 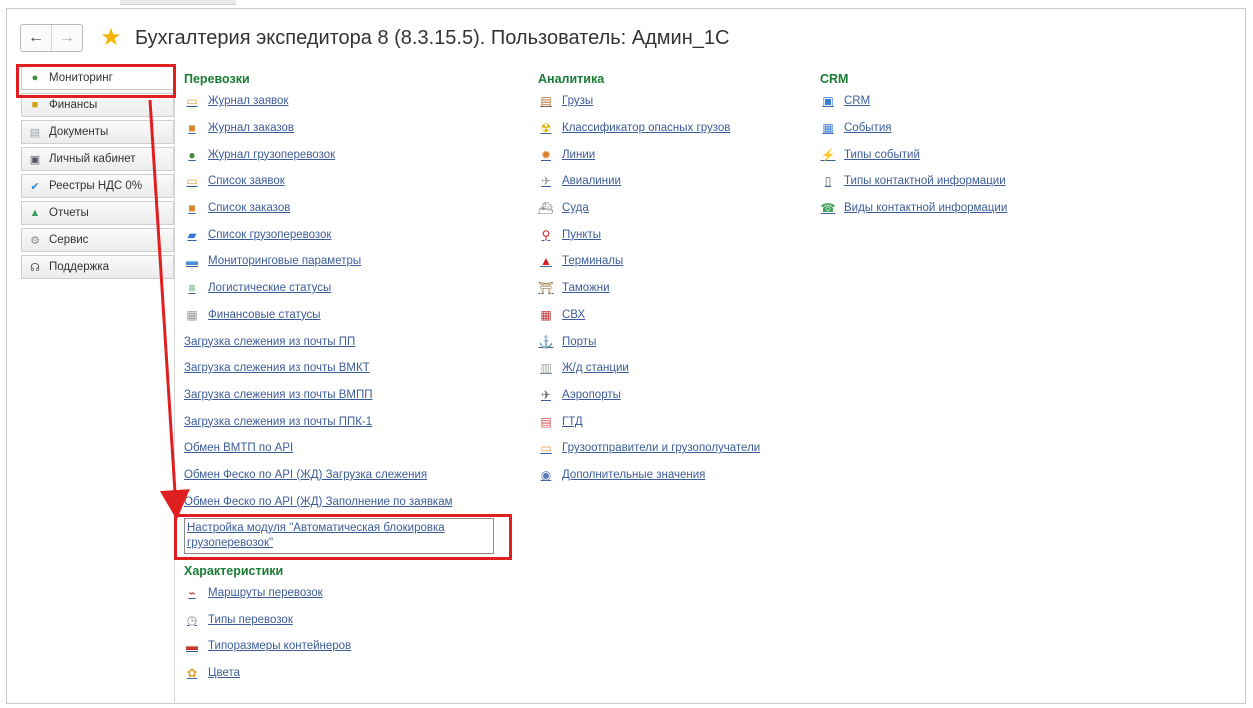 I want to click on sidebar-item-6: ⚙ Сервис, so click(x=97, y=240).